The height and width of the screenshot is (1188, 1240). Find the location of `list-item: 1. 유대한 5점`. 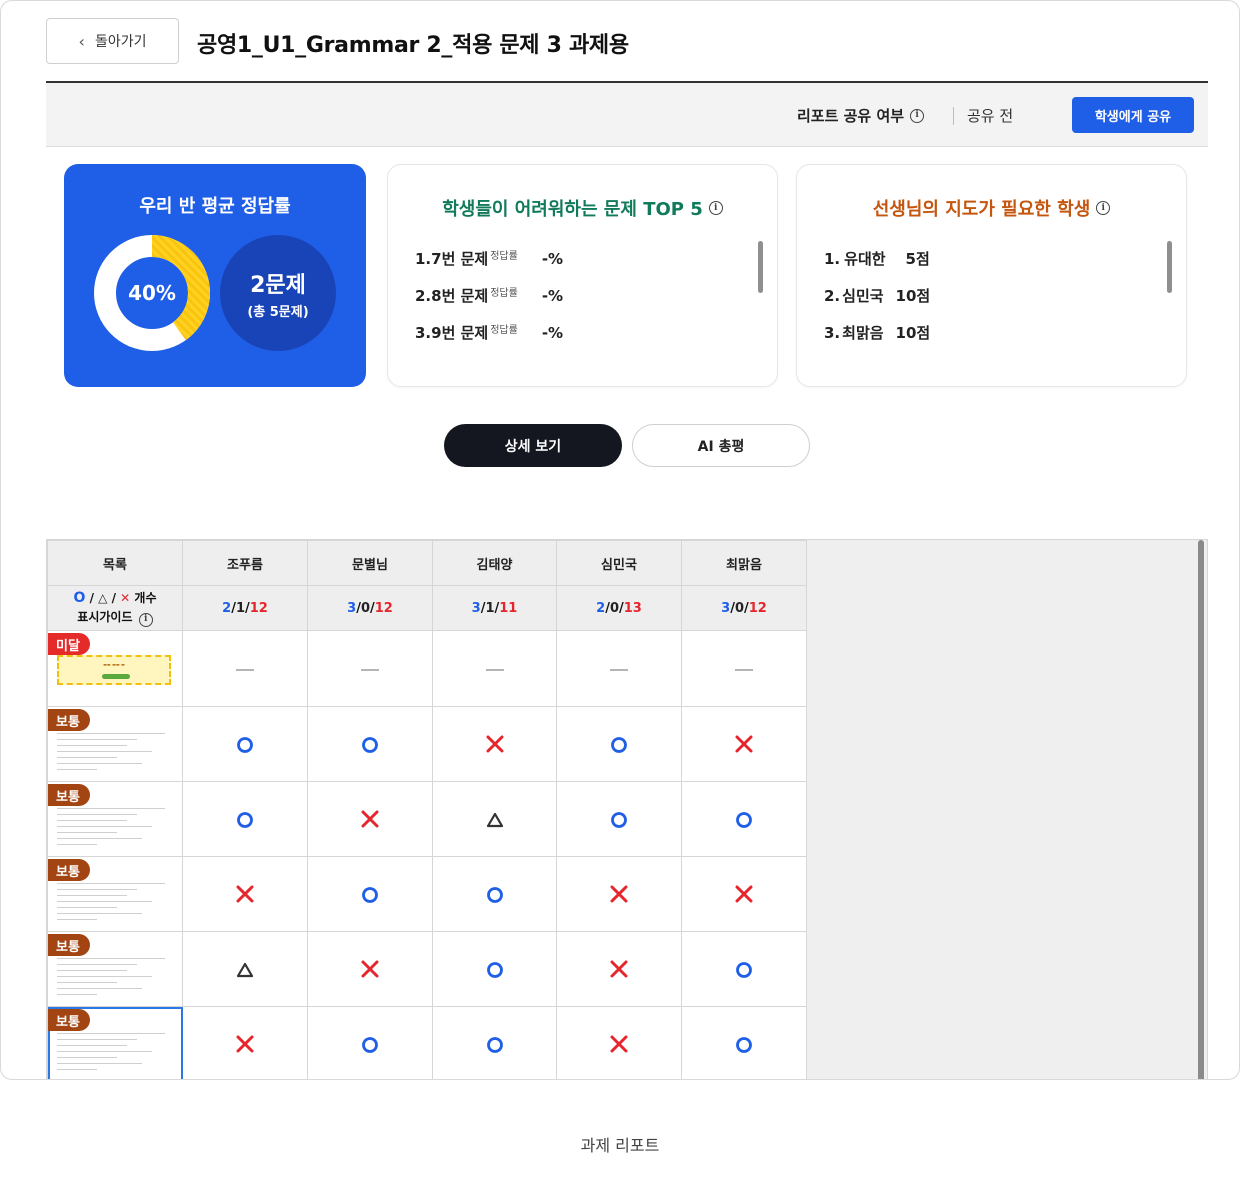

list-item: 1. 유대한 5점 is located at coordinates (877, 258).